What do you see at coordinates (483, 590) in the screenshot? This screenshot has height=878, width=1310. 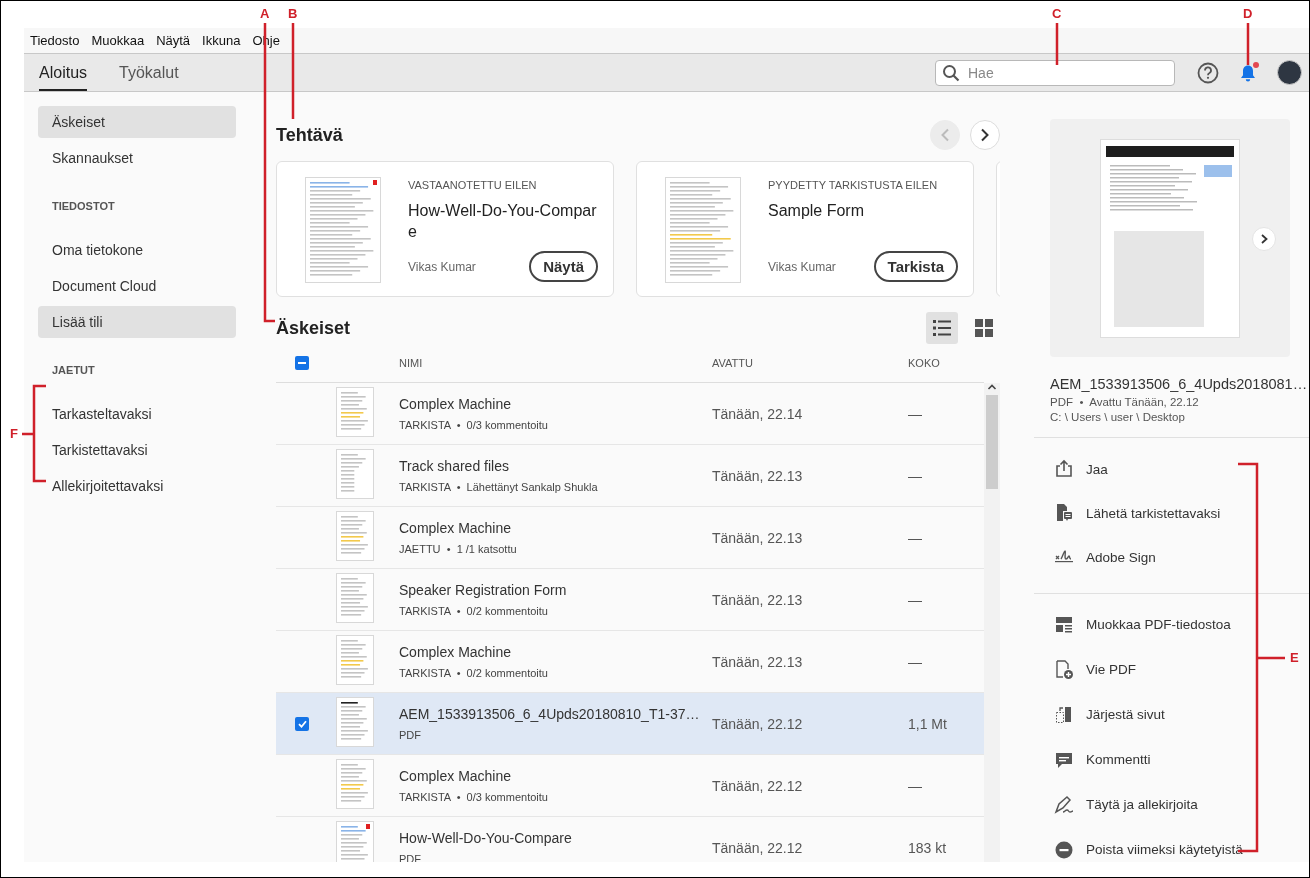 I see `file-name: Speaker Registration Form` at bounding box center [483, 590].